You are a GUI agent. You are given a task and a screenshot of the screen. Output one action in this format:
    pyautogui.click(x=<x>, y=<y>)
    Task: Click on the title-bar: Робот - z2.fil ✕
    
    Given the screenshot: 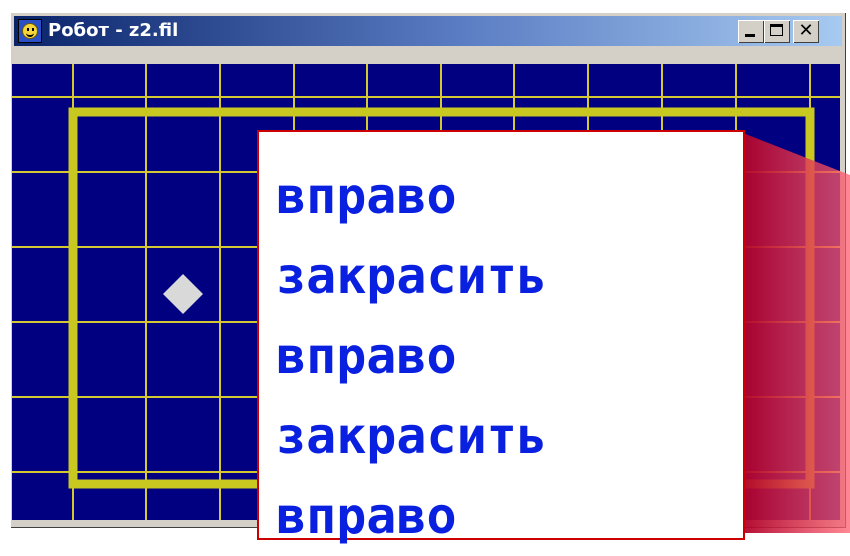 What is the action you would take?
    pyautogui.click(x=428, y=31)
    